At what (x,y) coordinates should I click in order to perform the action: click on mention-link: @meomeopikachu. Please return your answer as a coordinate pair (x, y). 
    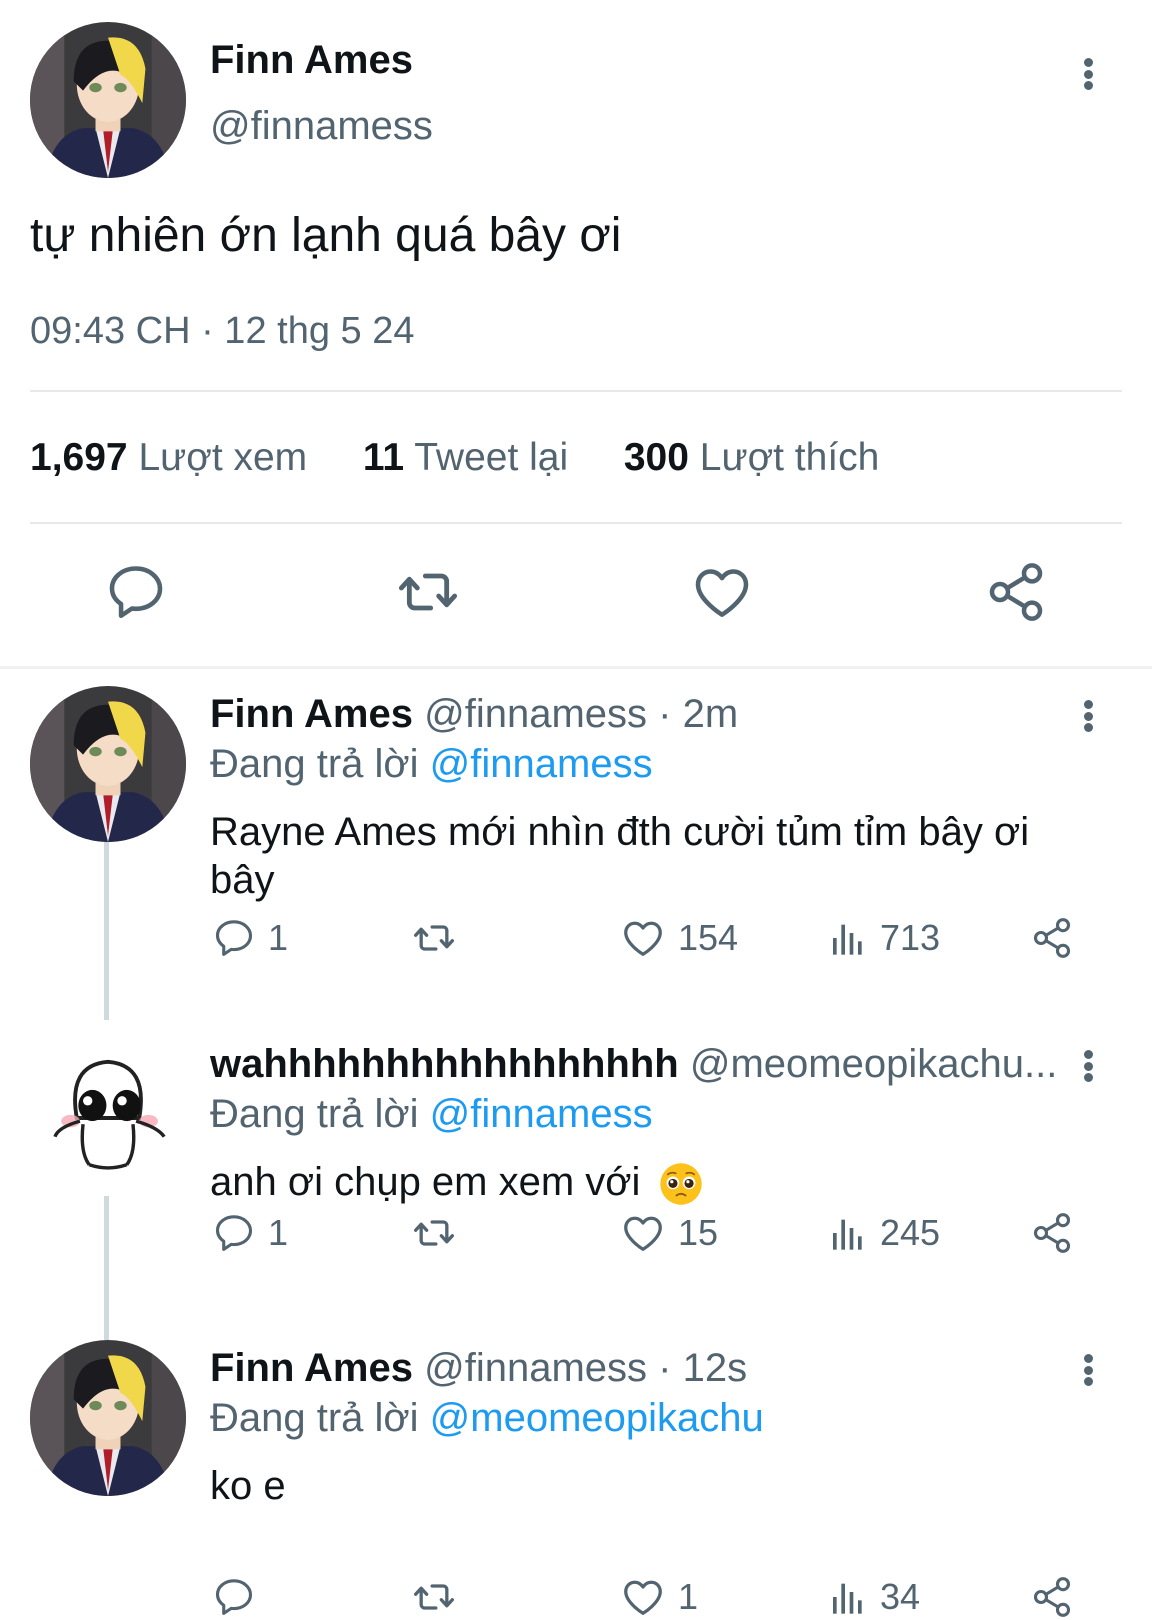
    Looking at the image, I should click on (597, 1418).